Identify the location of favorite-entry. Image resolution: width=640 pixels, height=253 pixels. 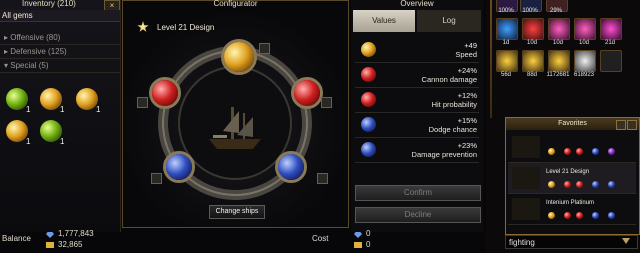
(572, 147).